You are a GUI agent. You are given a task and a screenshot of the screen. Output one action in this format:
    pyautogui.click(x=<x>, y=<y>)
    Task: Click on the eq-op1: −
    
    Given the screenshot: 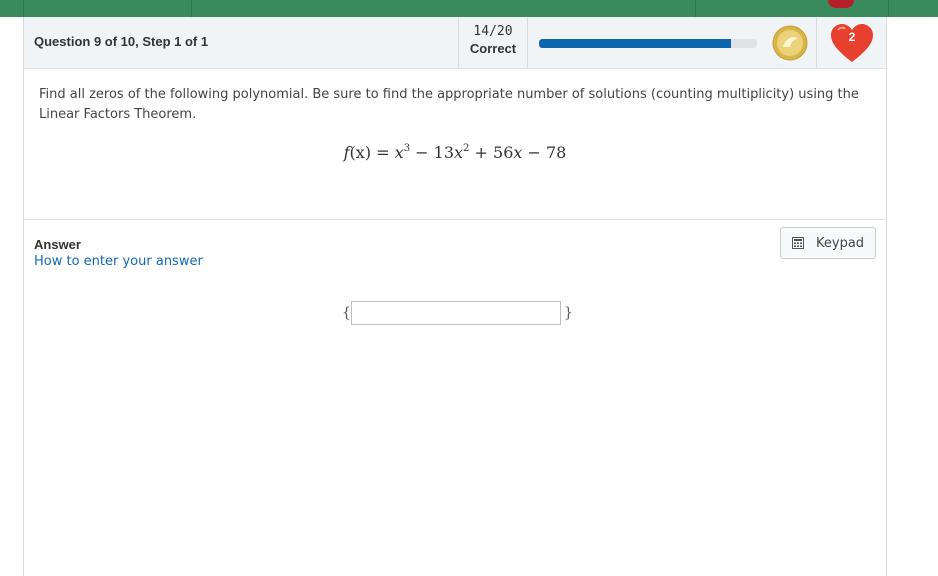 What is the action you would take?
    pyautogui.click(x=422, y=152)
    